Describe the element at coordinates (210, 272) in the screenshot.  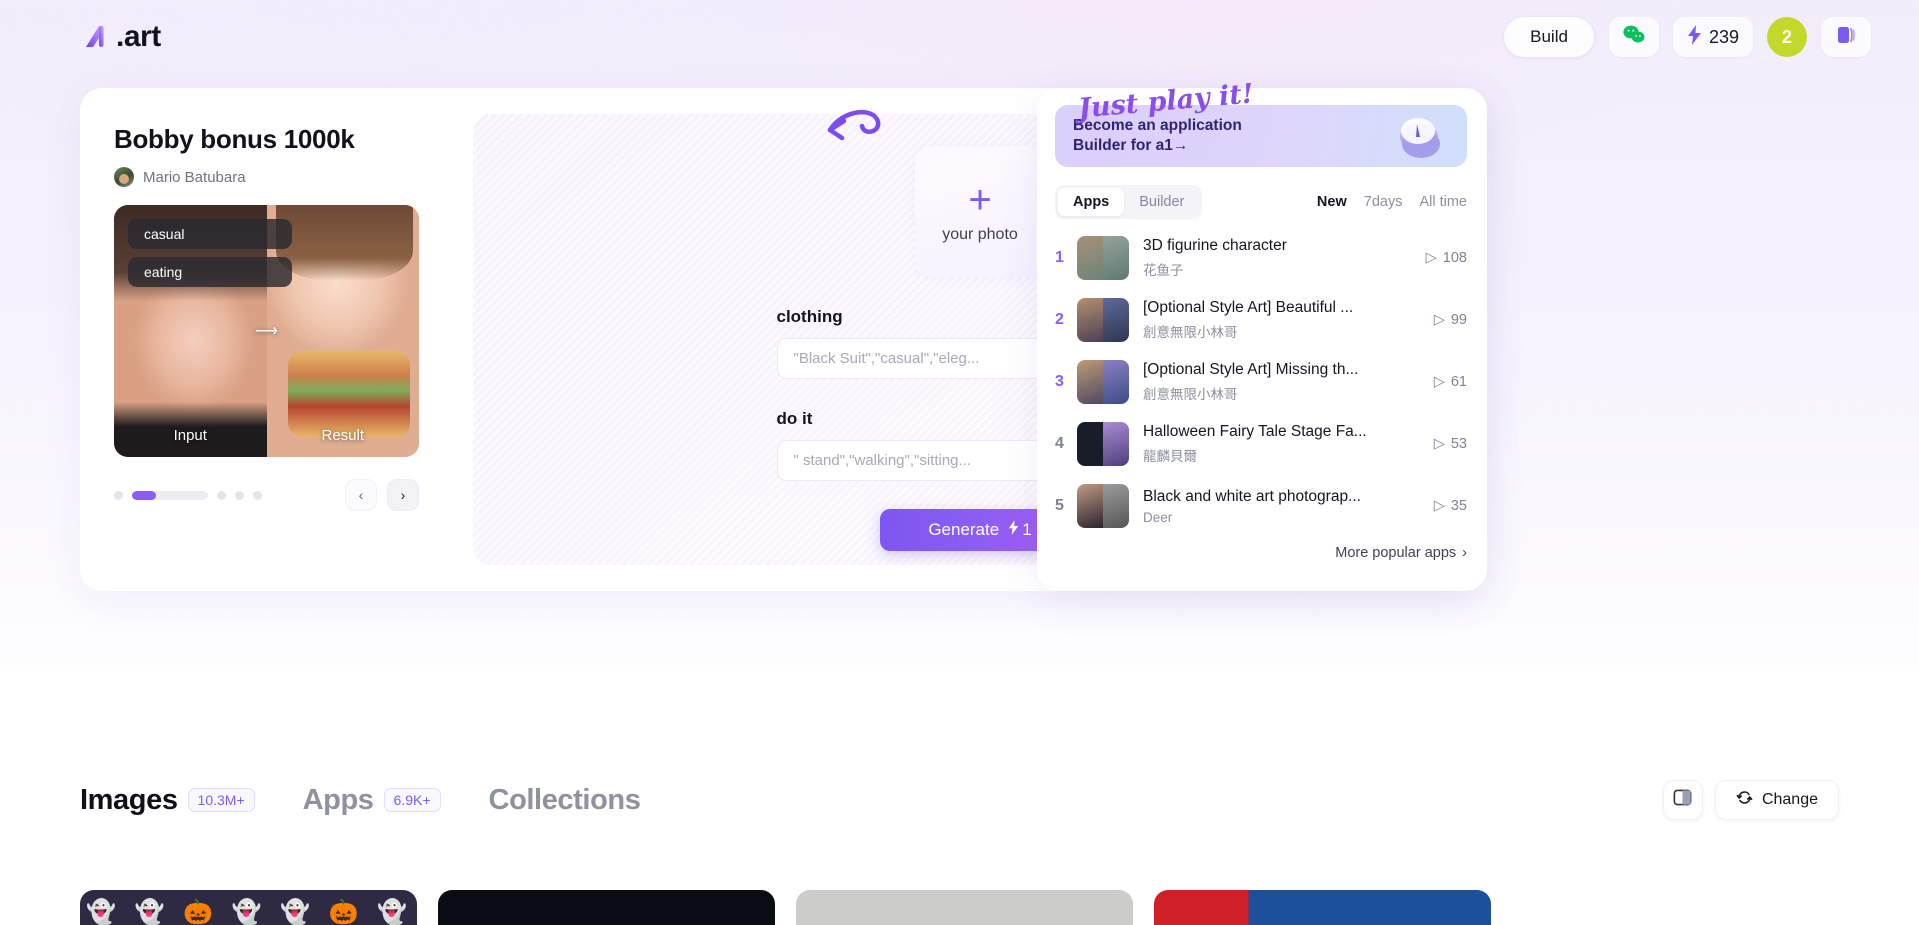
I see `preview-tag: eating` at that location.